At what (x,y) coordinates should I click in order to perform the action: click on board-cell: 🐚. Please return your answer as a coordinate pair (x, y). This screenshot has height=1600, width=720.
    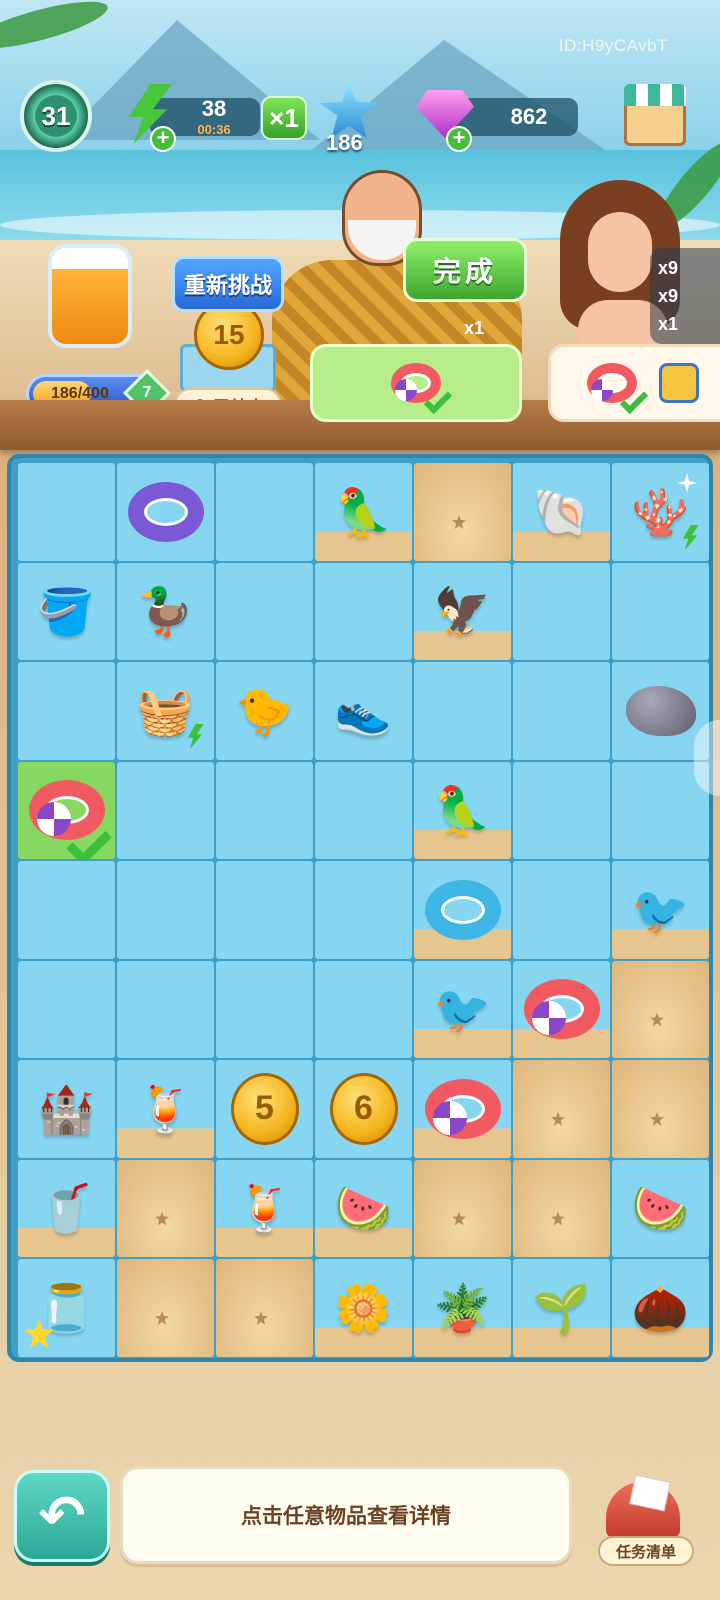
    Looking at the image, I should click on (561, 512).